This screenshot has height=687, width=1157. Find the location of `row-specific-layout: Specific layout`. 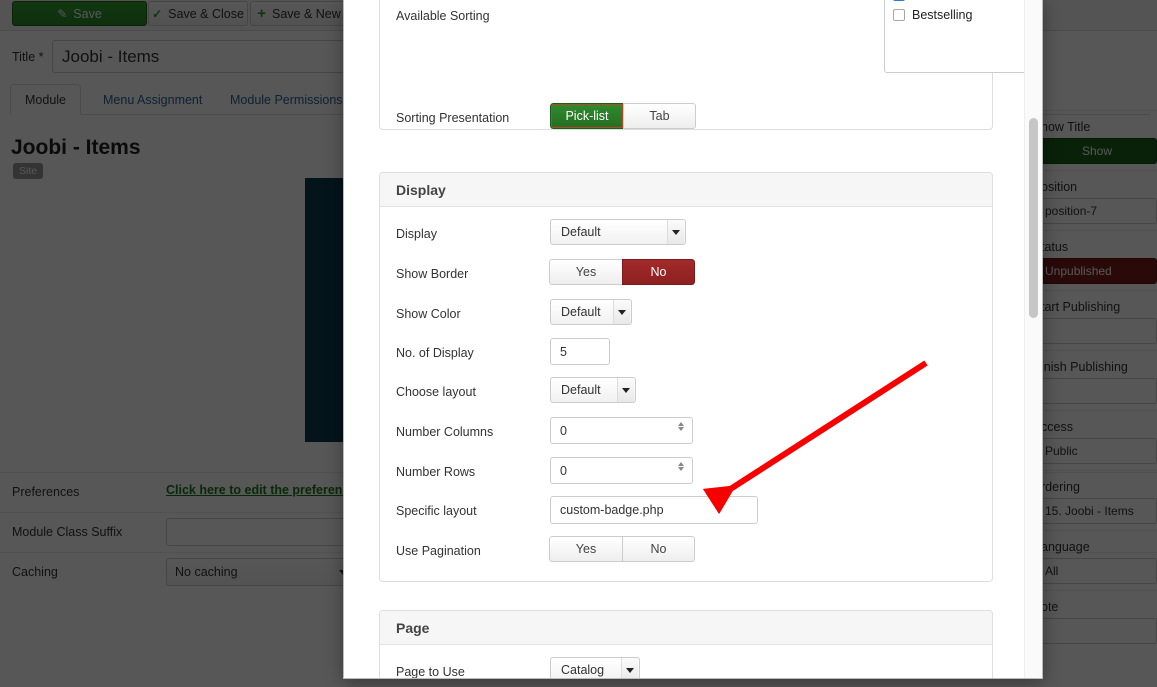

row-specific-layout: Specific layout is located at coordinates (687, 514).